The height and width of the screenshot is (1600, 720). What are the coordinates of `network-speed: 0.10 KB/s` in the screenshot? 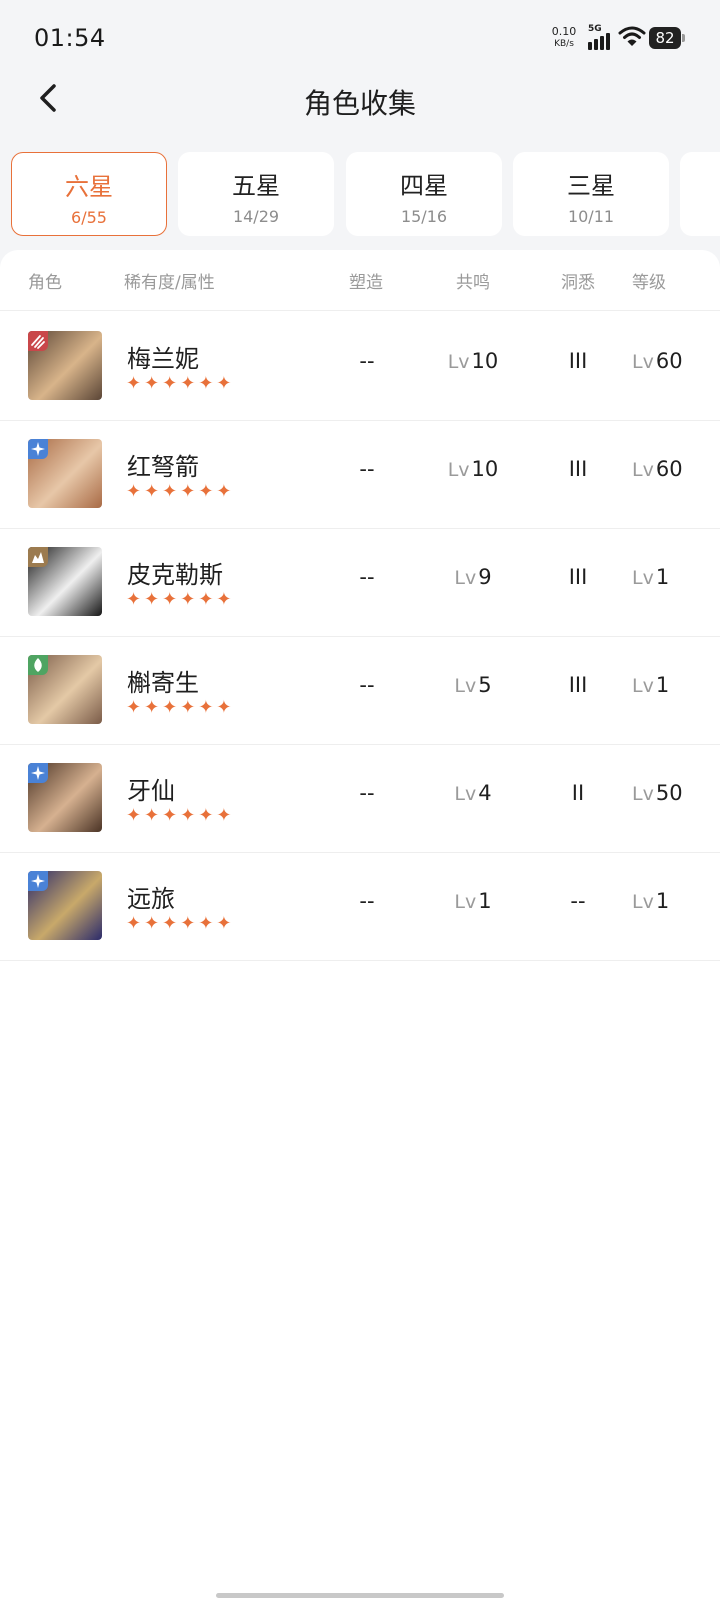 It's located at (564, 38).